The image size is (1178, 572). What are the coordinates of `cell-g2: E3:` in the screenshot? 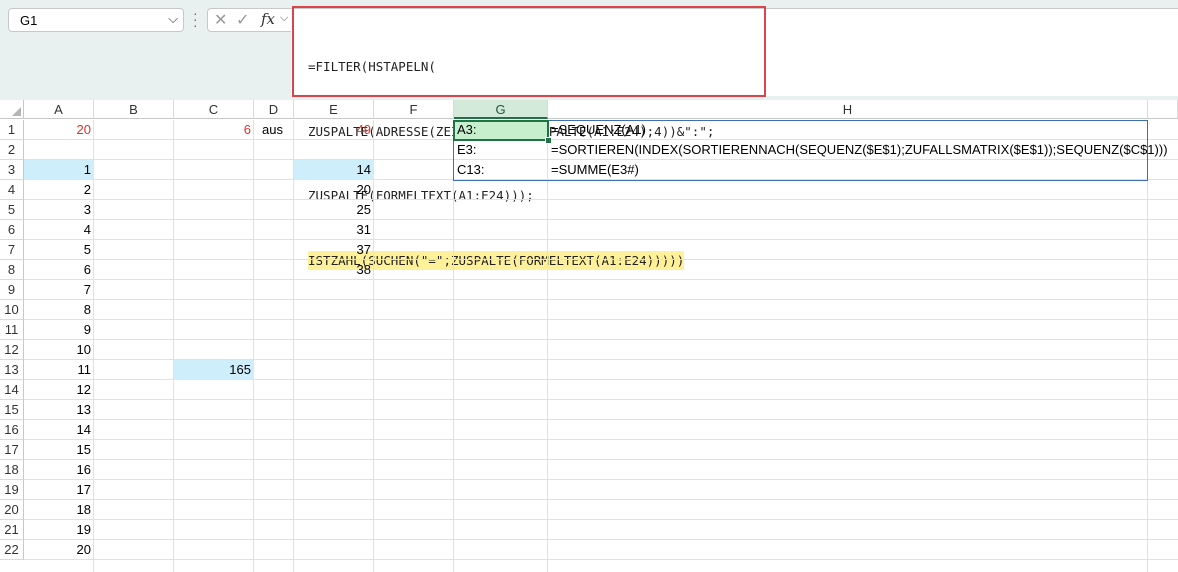 It's located at (501, 150).